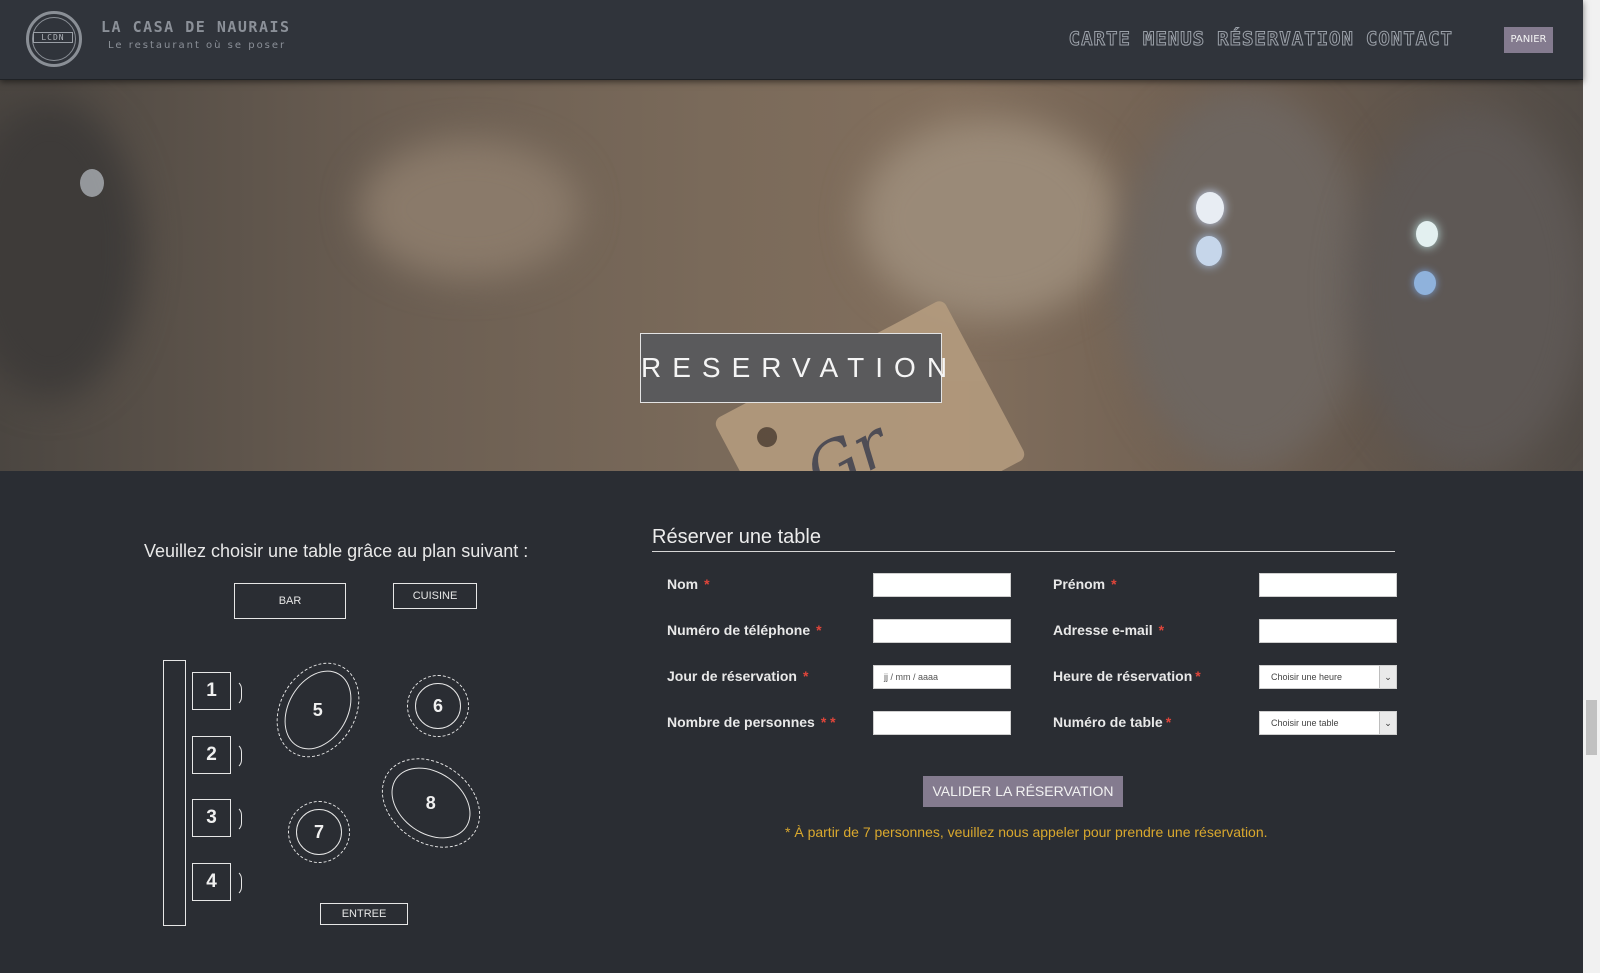 This screenshot has width=1600, height=973. I want to click on label-heure: Heure de réservation *, so click(1127, 676).